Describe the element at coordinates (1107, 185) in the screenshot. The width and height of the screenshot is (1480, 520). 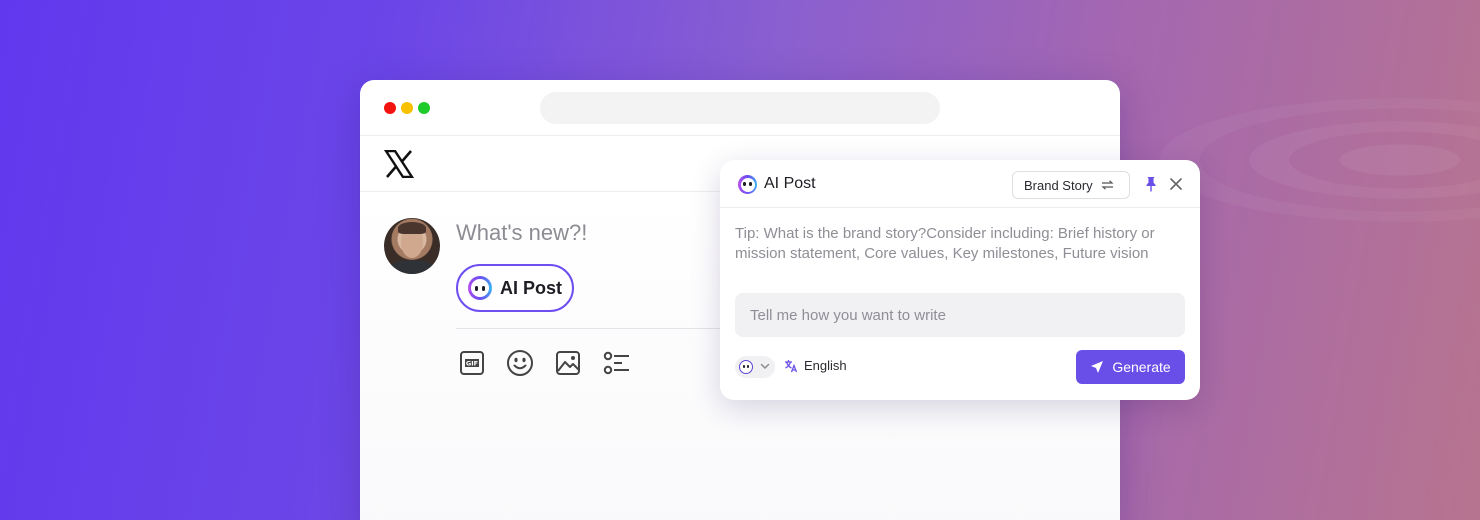
I see `swap-icon` at that location.